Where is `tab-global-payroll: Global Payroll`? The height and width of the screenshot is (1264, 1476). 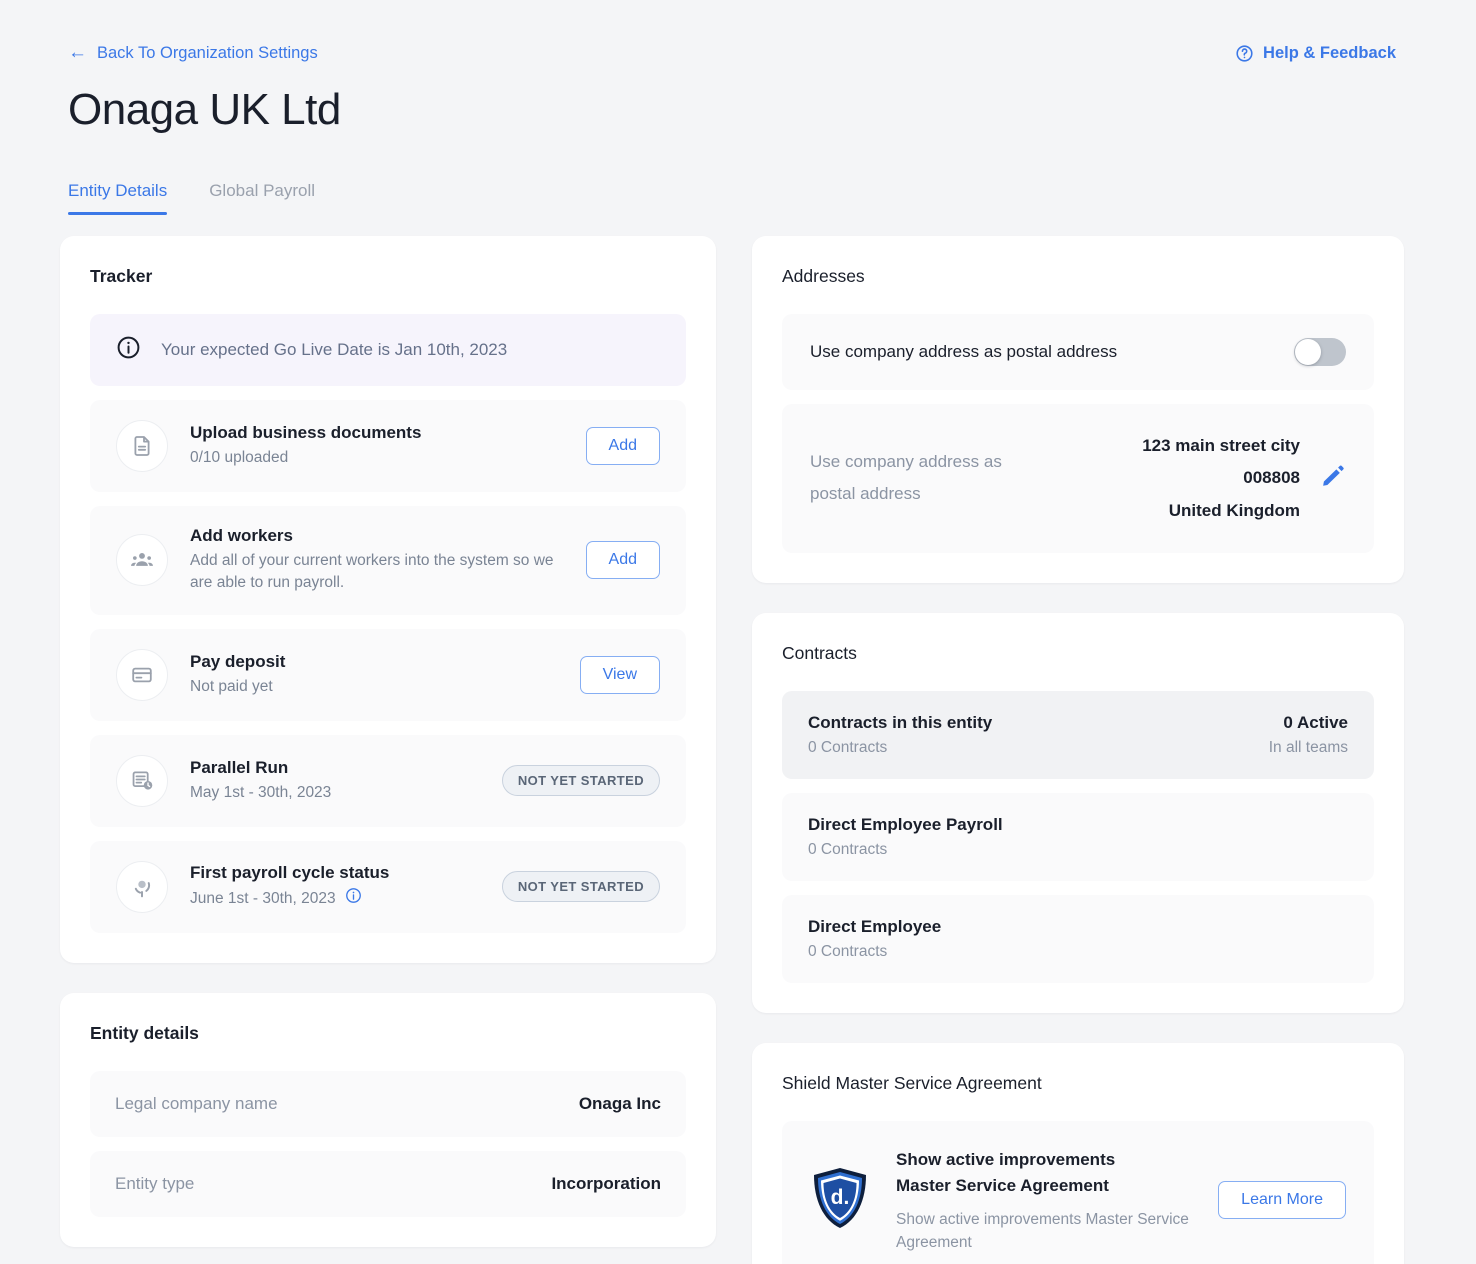 tab-global-payroll: Global Payroll is located at coordinates (262, 198).